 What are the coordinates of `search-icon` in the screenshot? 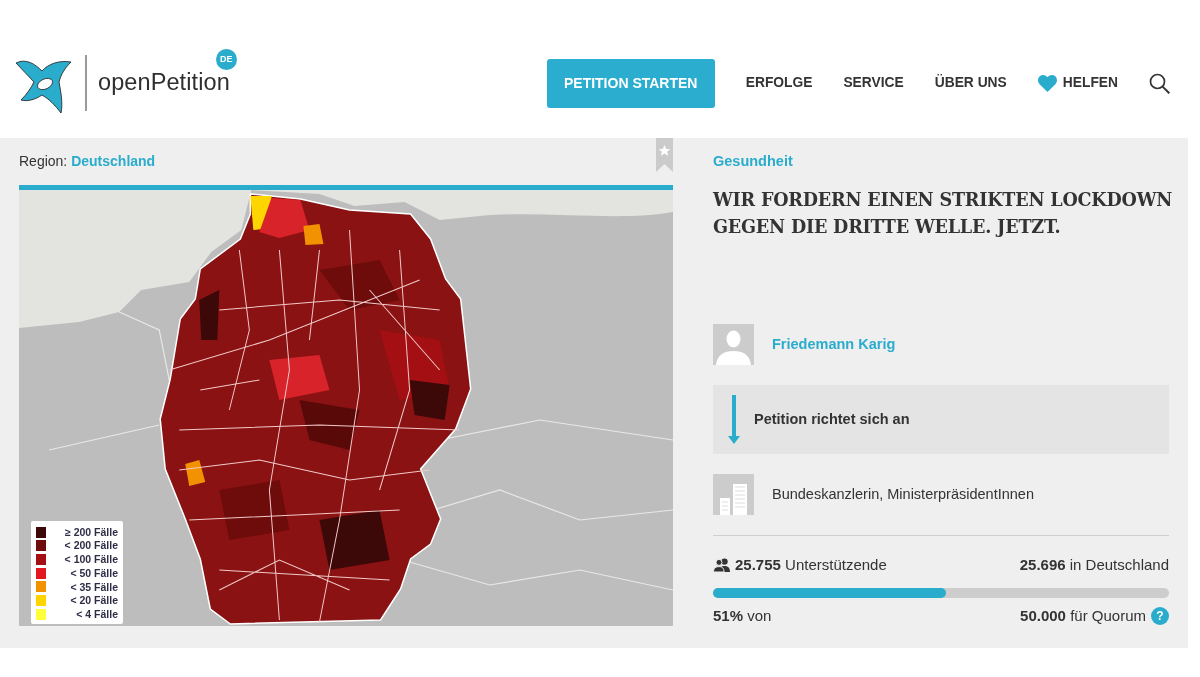 It's located at (1159, 83).